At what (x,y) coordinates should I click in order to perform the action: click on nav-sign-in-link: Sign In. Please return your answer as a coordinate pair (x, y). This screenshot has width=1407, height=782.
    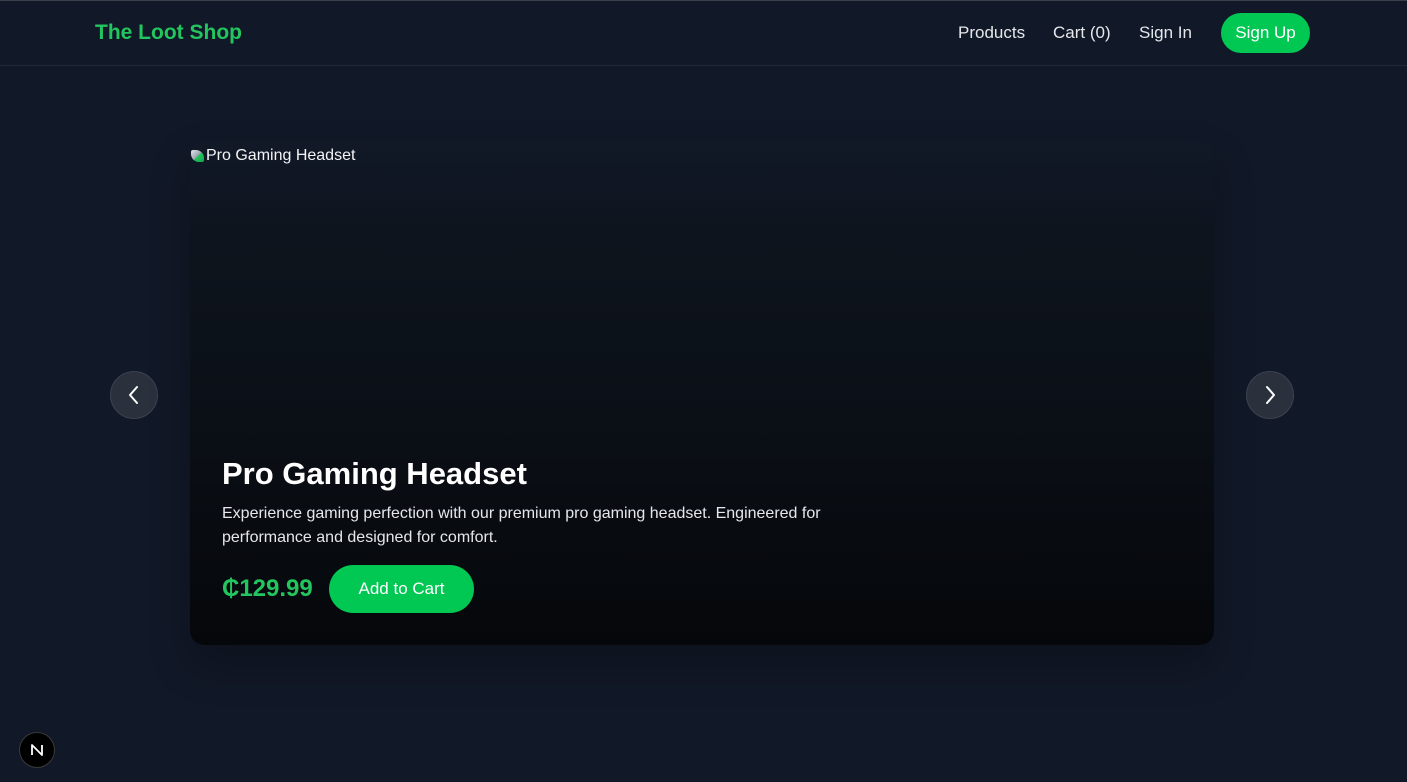
    Looking at the image, I should click on (1165, 33).